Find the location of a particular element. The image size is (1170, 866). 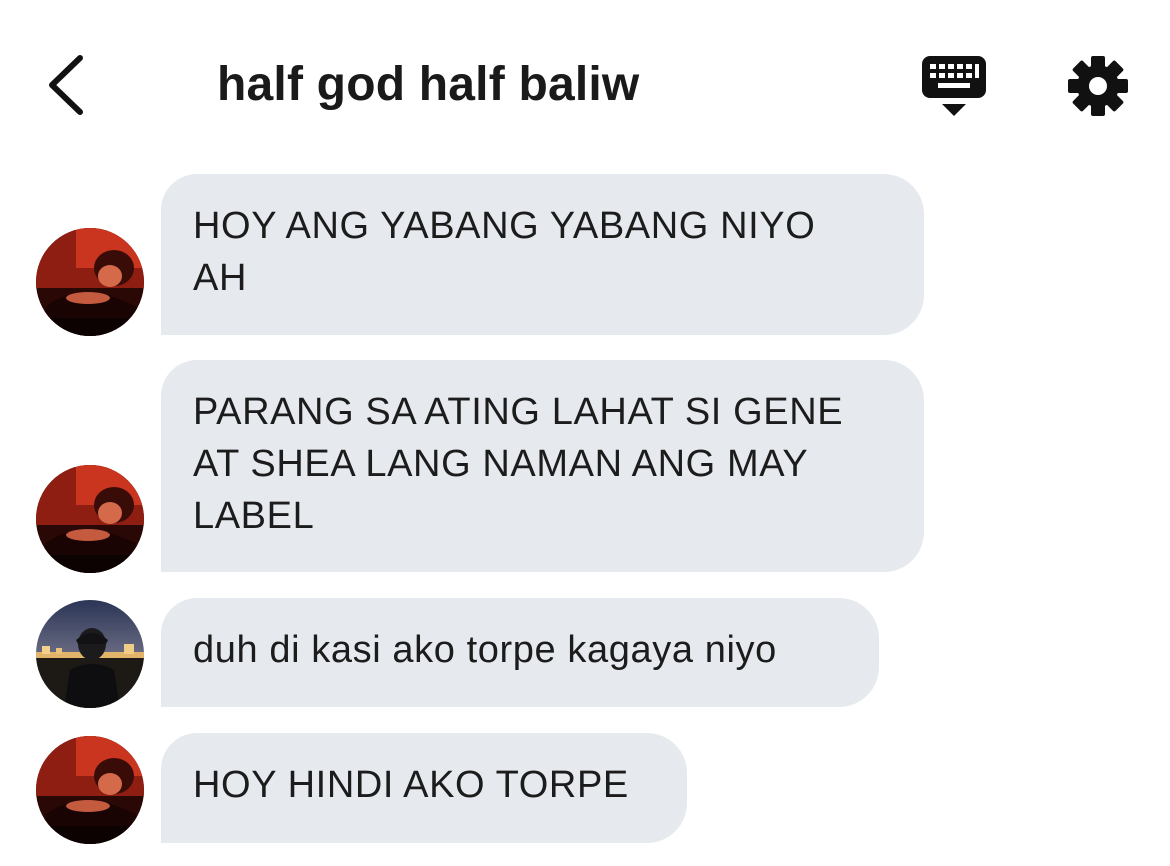

back-button is located at coordinates (66, 85).